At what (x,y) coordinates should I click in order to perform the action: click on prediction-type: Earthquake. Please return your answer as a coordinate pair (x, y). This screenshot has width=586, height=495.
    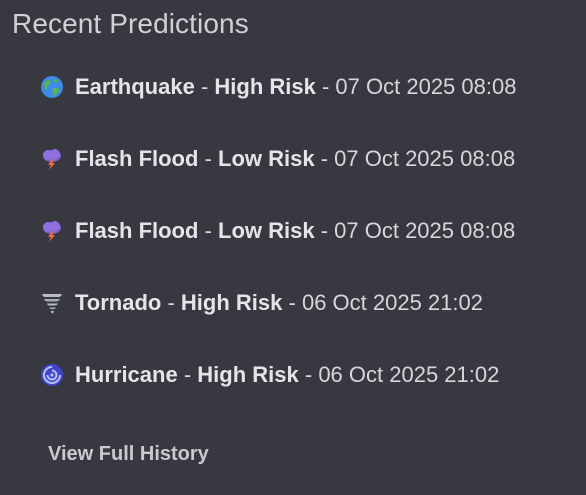
    Looking at the image, I should click on (135, 86).